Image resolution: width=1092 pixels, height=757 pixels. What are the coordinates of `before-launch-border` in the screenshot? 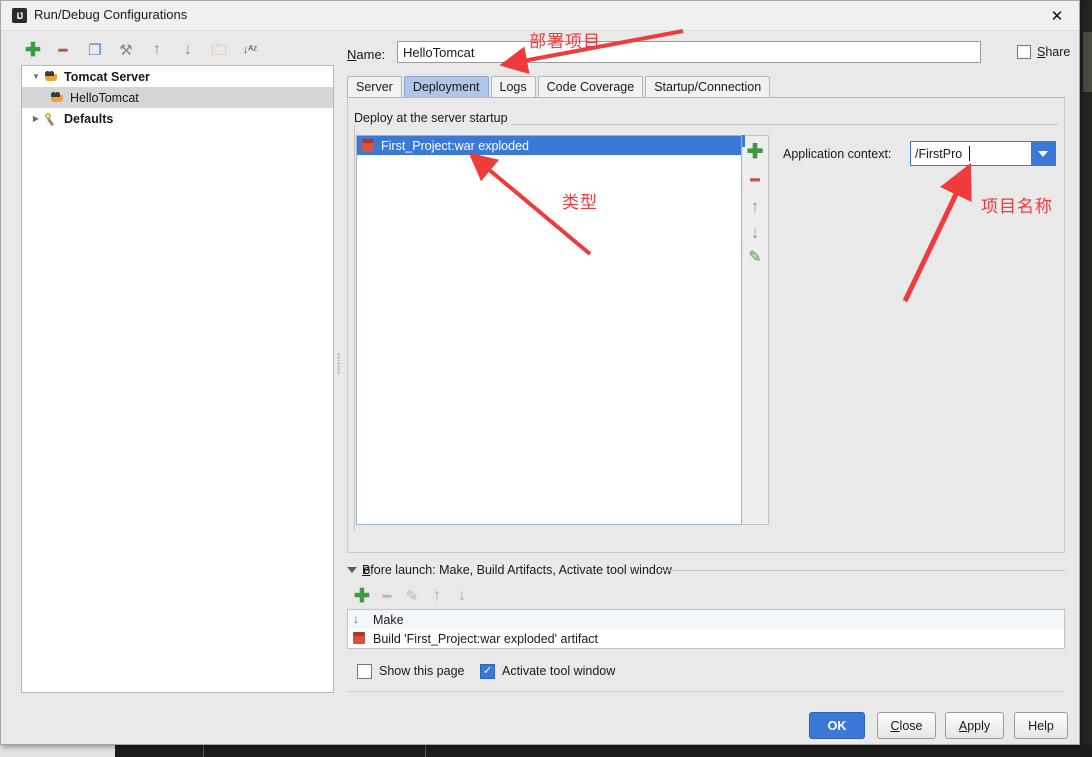 It's located at (863, 570).